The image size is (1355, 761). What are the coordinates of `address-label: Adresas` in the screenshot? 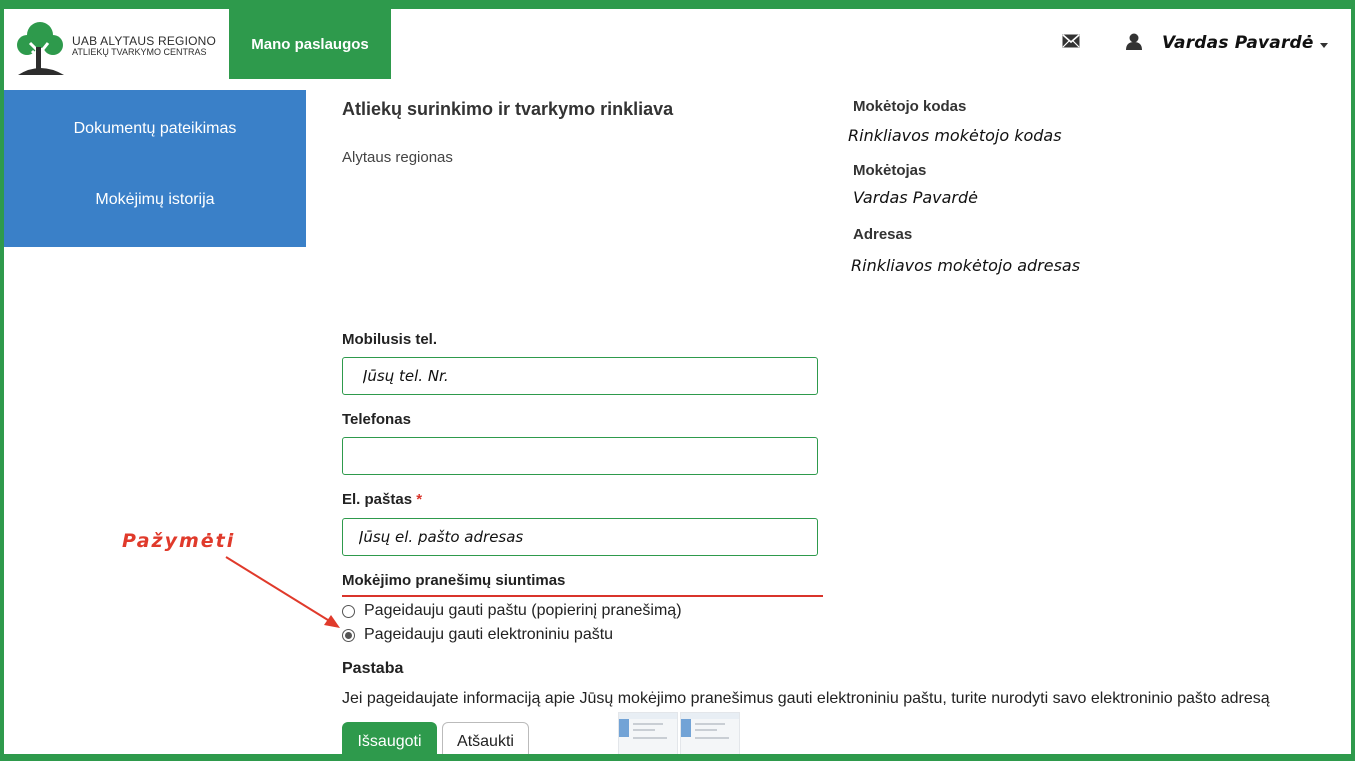 It's located at (883, 234).